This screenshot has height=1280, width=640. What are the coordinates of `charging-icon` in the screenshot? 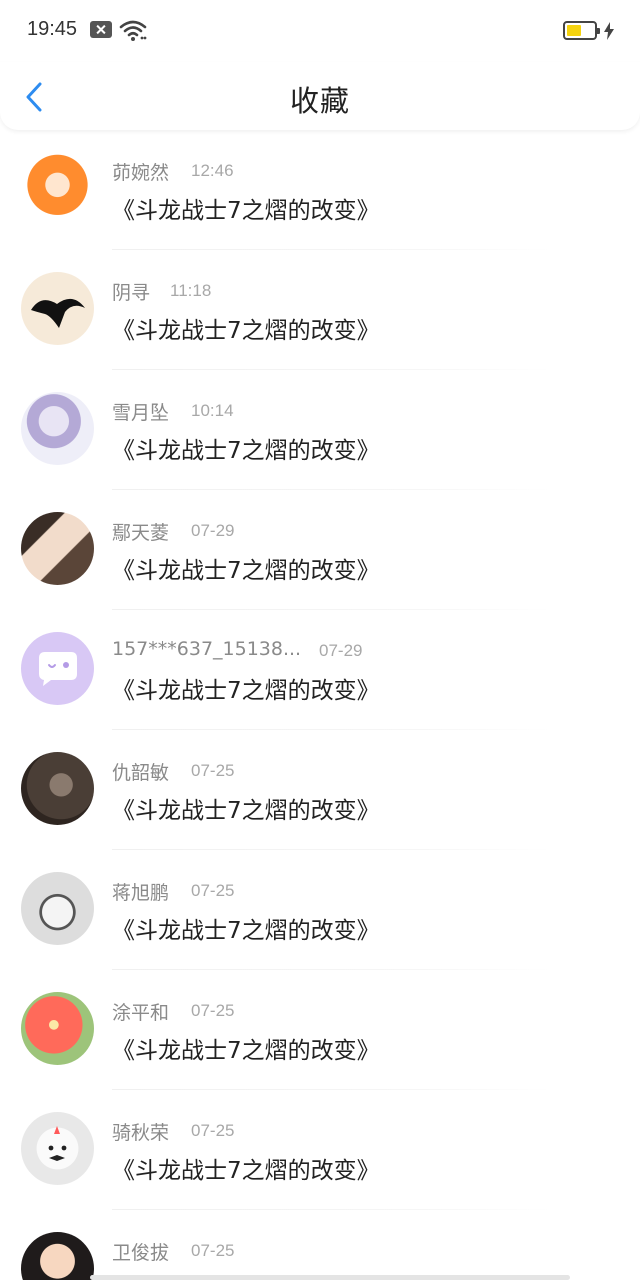 It's located at (609, 31).